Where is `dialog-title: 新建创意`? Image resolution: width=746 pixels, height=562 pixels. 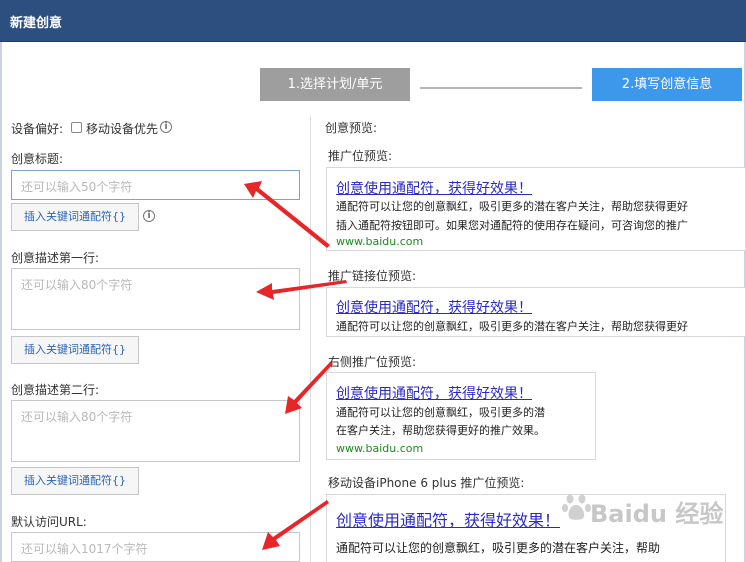
dialog-title: 新建创意 is located at coordinates (36, 23).